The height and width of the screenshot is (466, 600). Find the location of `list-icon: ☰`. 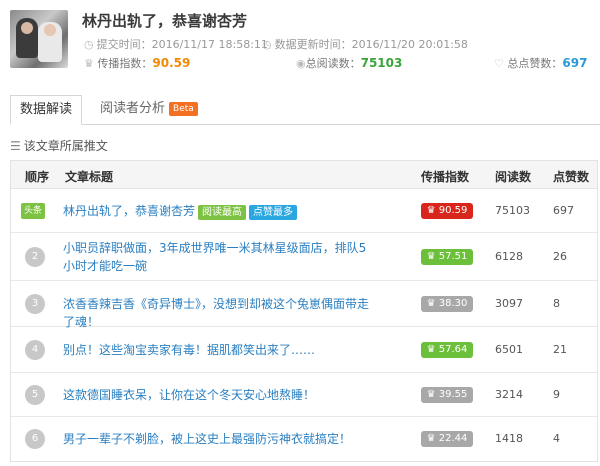

list-icon: ☰ is located at coordinates (15, 146).